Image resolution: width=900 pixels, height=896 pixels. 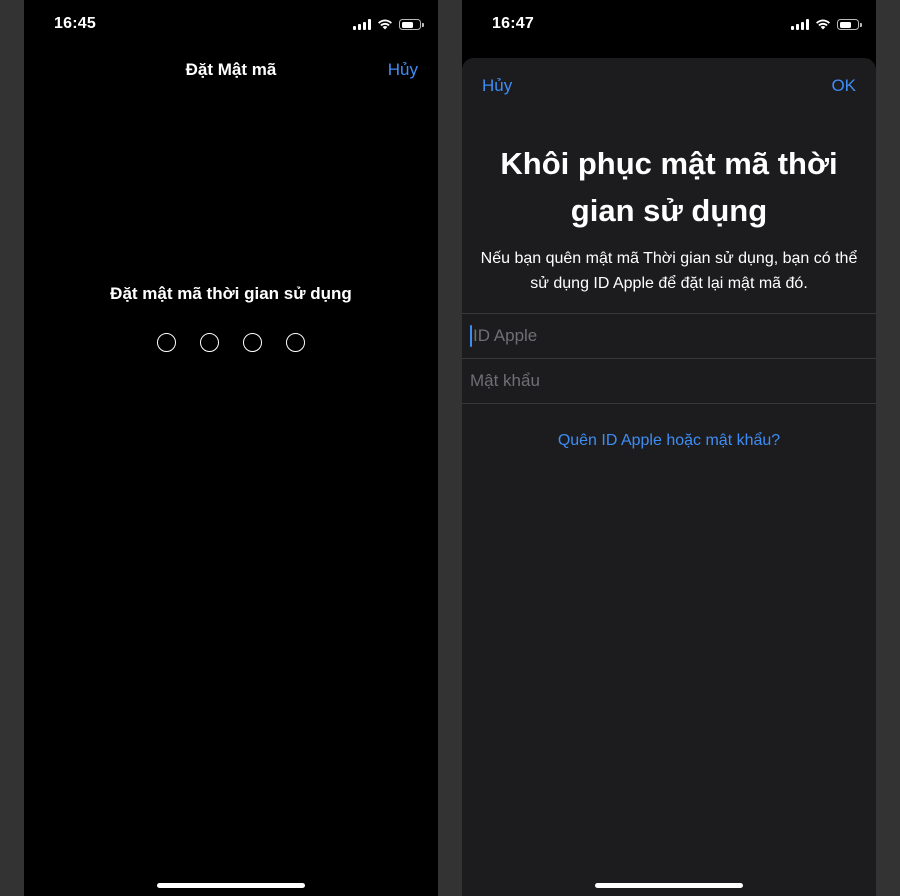 I want to click on passcode-prompt: Đặt mật mã thời gian sử dụng, so click(x=231, y=293).